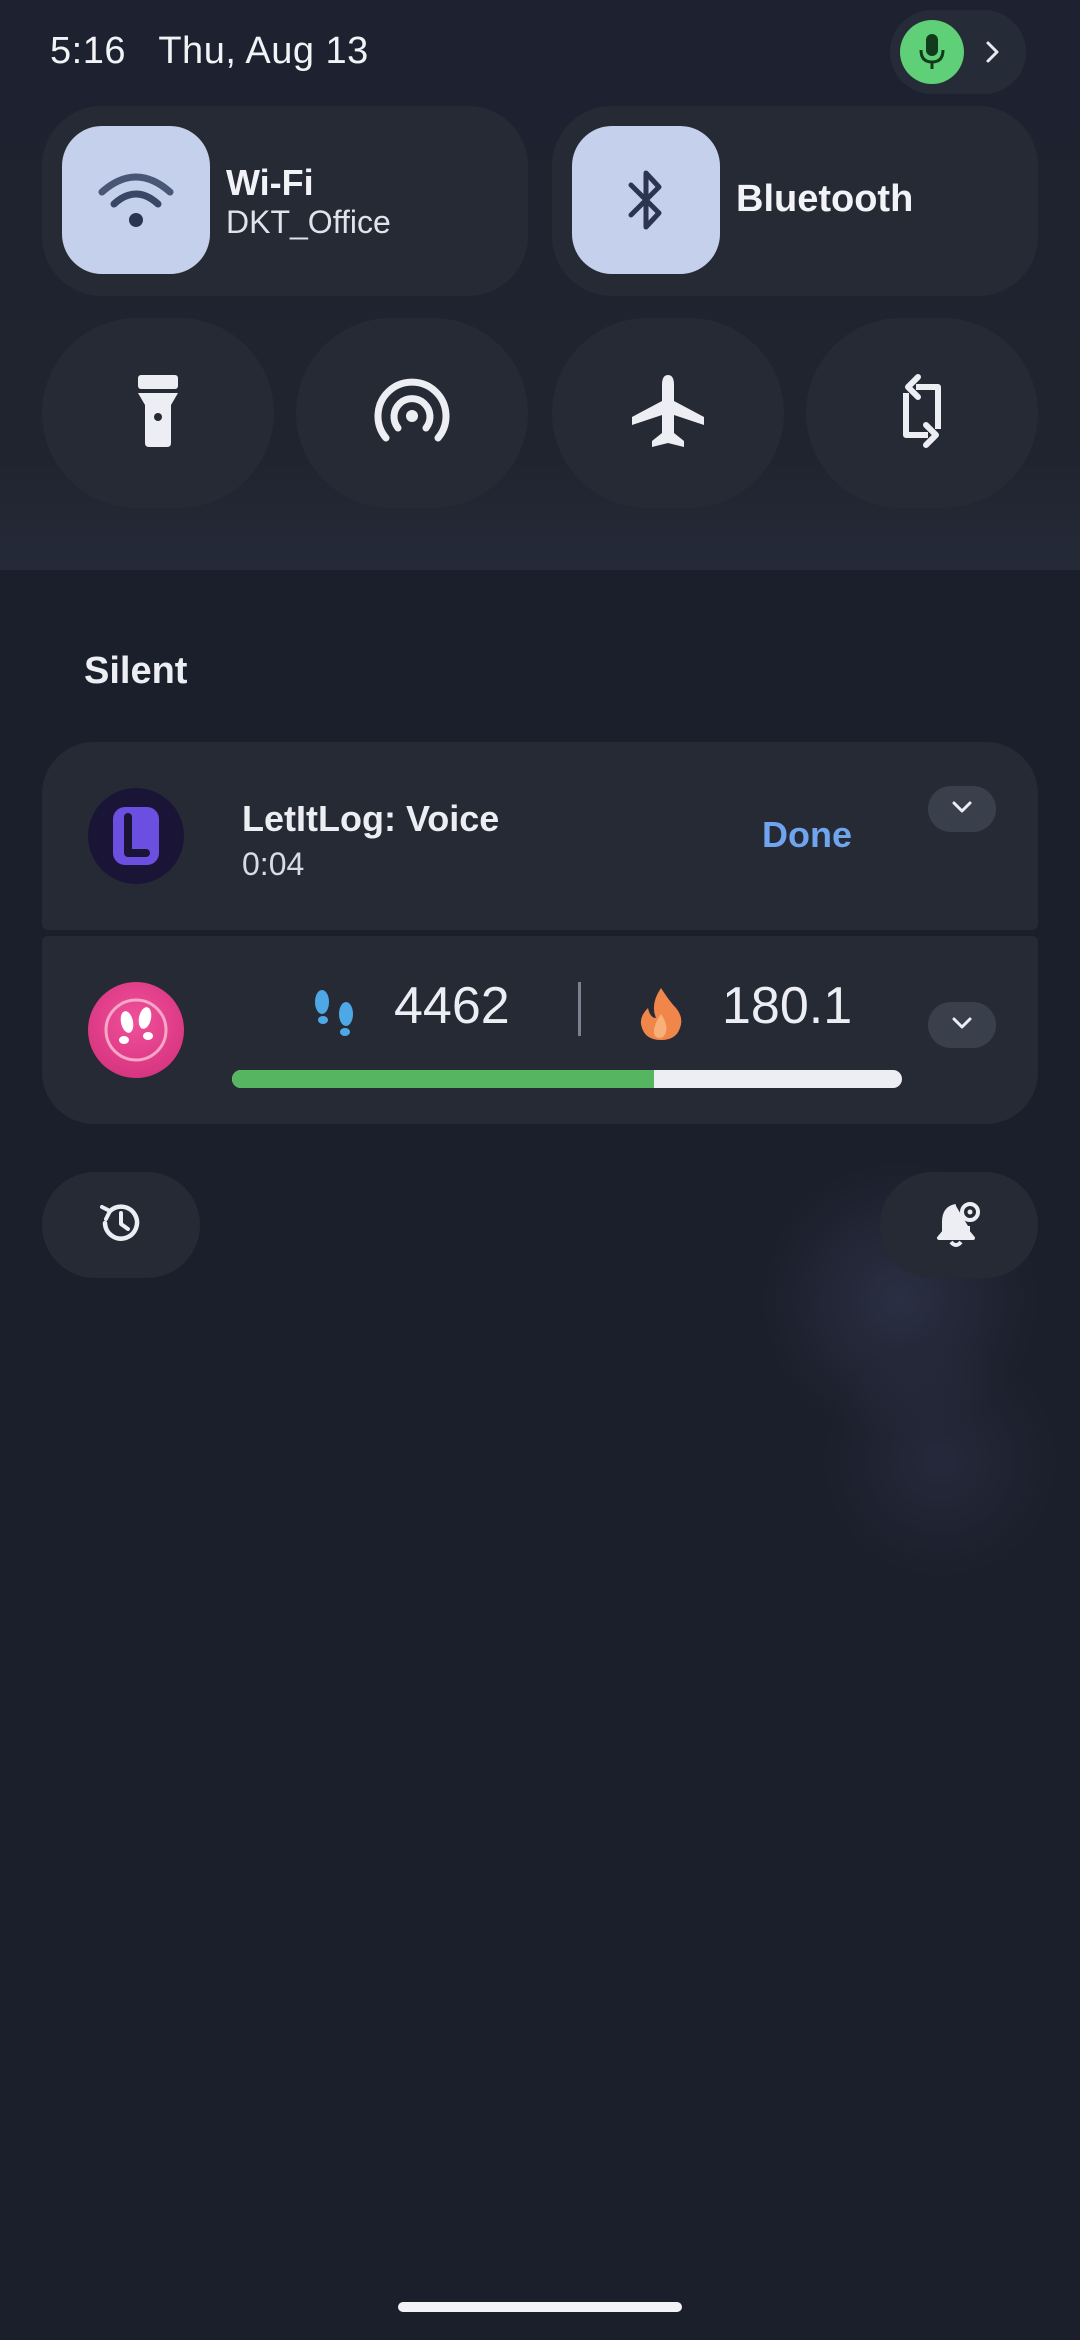 The width and height of the screenshot is (1080, 2340). I want to click on wifi-tile: Wi-Fi DKT_Office, so click(285, 201).